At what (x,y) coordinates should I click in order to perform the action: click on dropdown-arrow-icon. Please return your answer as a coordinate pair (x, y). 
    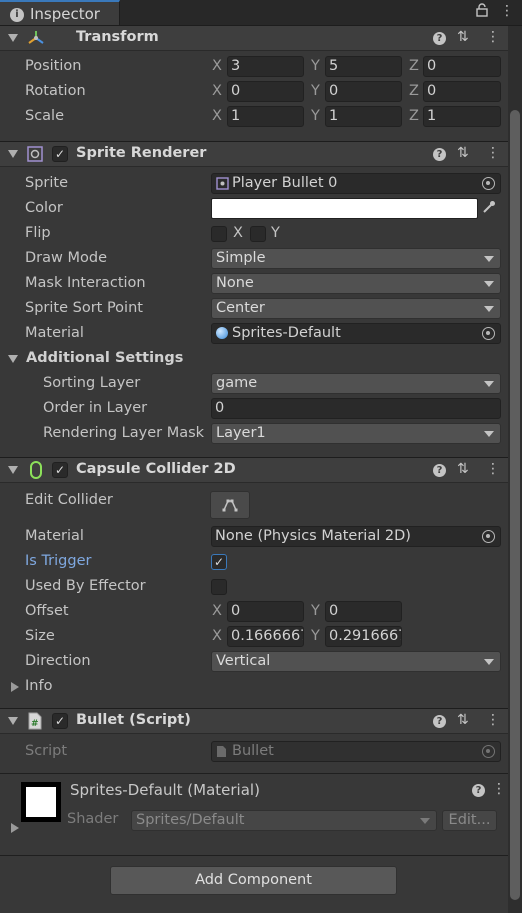
    Looking at the image, I should click on (489, 284).